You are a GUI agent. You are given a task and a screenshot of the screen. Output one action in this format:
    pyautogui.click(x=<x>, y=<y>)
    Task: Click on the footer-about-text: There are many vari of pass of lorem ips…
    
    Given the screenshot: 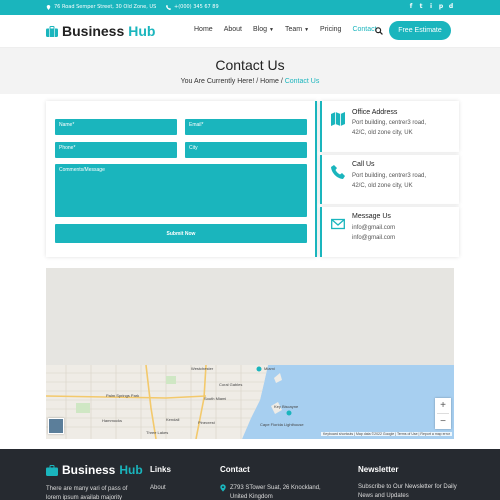 What is the action you would take?
    pyautogui.click(x=87, y=493)
    